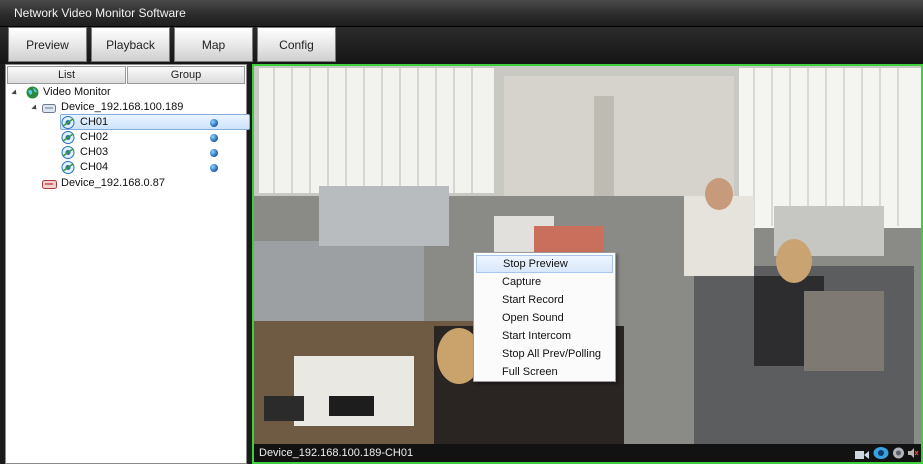 The width and height of the screenshot is (923, 464). What do you see at coordinates (49, 108) in the screenshot?
I see `dvr-device-icon` at bounding box center [49, 108].